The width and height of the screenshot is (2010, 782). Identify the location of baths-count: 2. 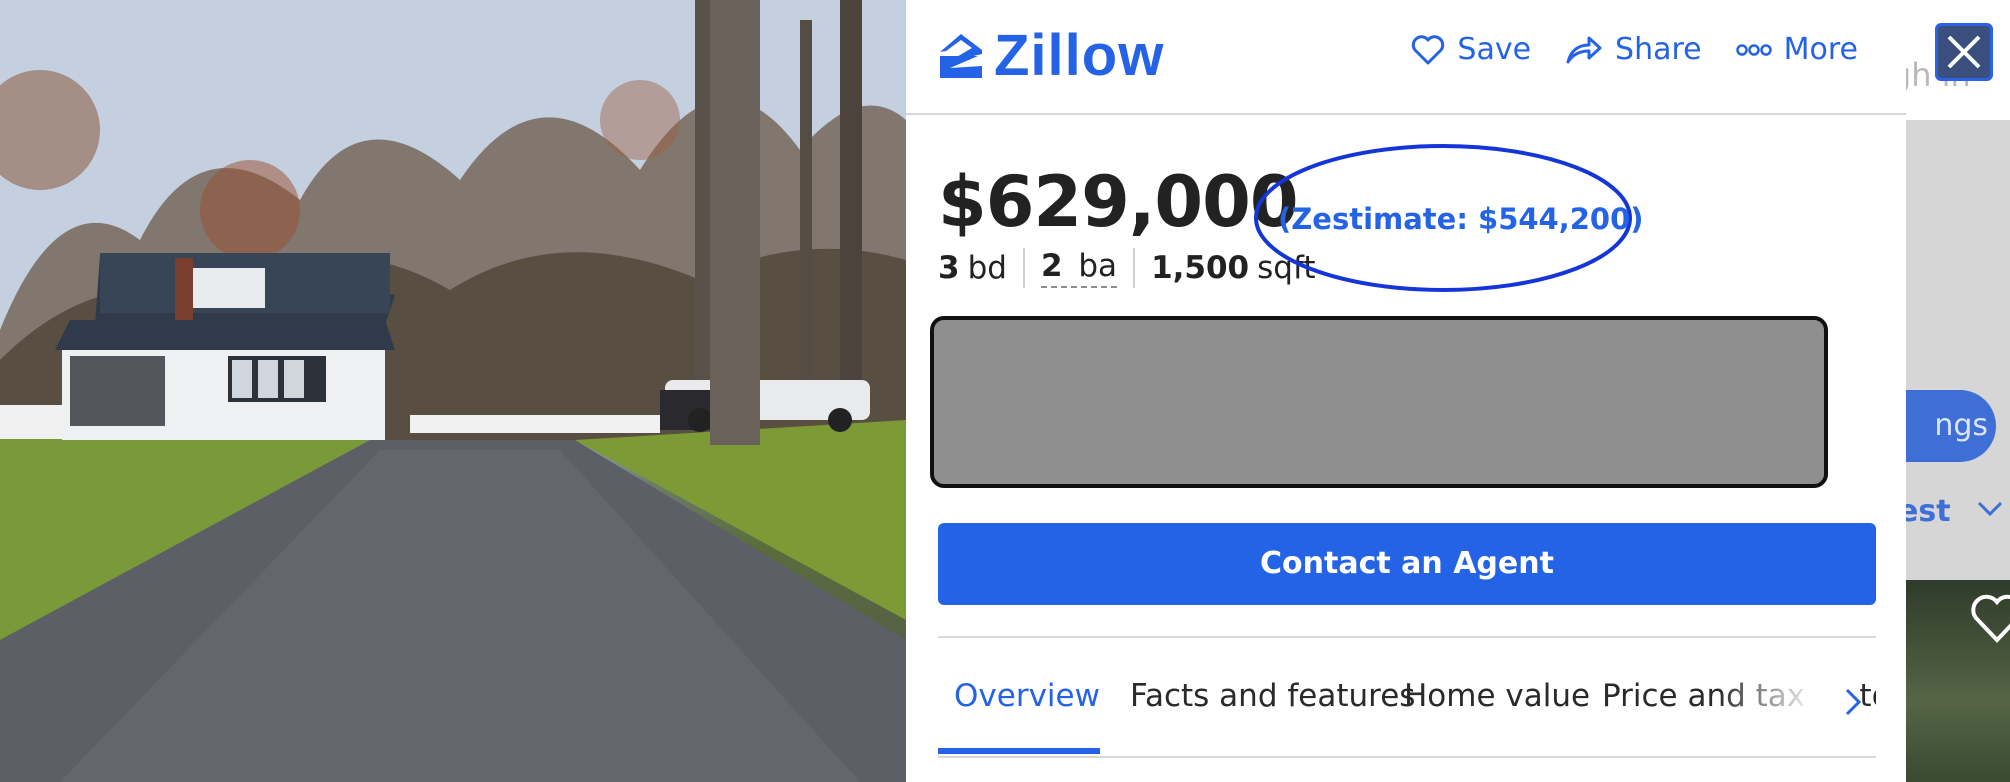
(1051, 266).